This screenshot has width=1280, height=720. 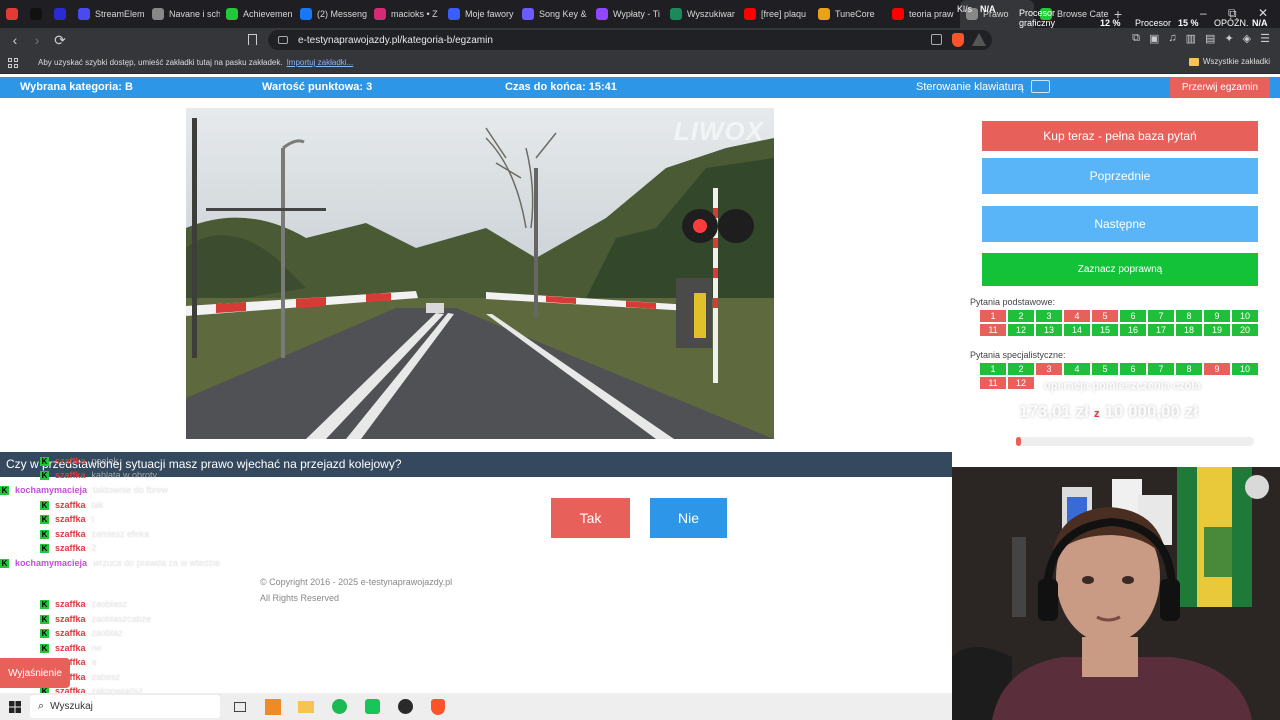 I want to click on brave-browser-icon, so click(x=438, y=707).